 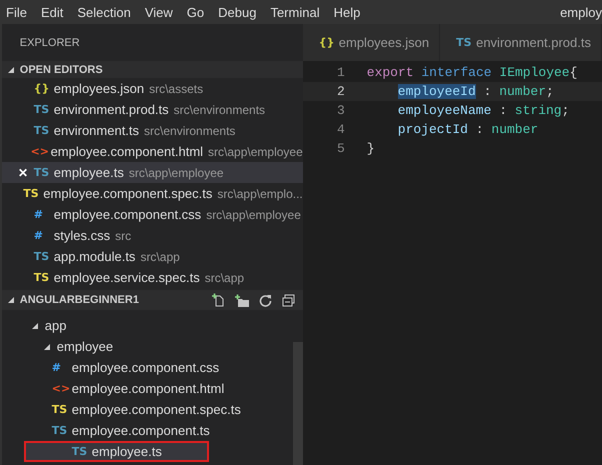 What do you see at coordinates (297, 403) in the screenshot?
I see `scrollbar` at bounding box center [297, 403].